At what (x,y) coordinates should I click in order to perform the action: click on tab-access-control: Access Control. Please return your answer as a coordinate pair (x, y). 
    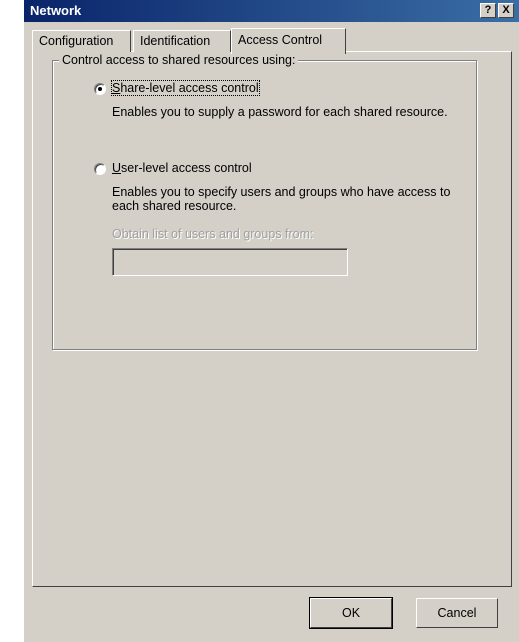
    Looking at the image, I should click on (288, 41).